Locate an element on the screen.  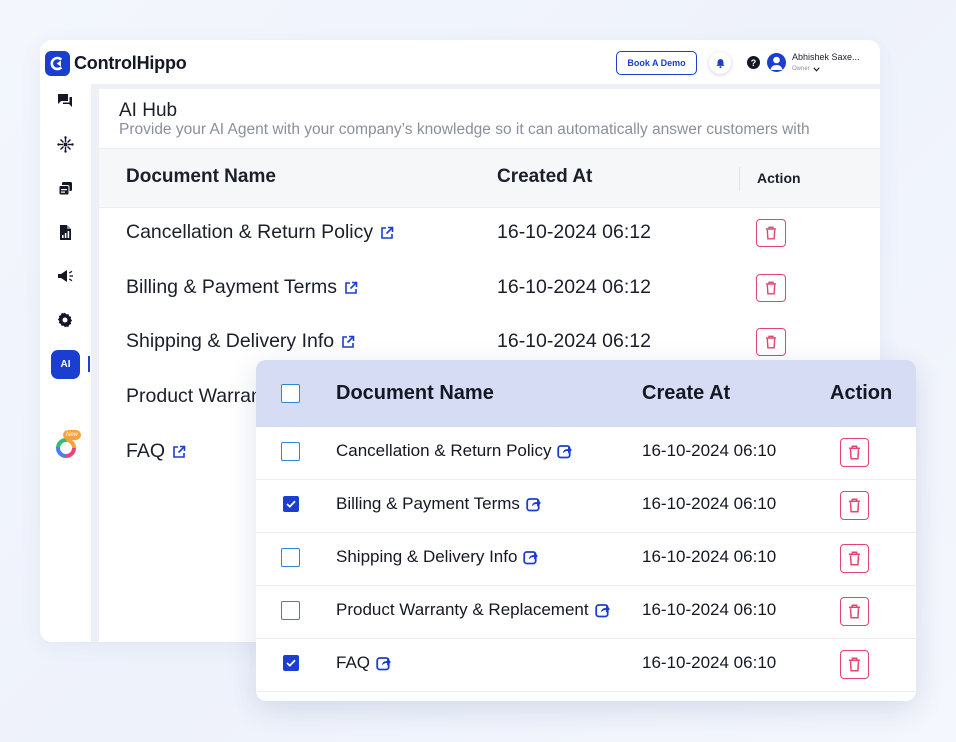
document-link: Product Warranty & Replacement is located at coordinates (473, 610).